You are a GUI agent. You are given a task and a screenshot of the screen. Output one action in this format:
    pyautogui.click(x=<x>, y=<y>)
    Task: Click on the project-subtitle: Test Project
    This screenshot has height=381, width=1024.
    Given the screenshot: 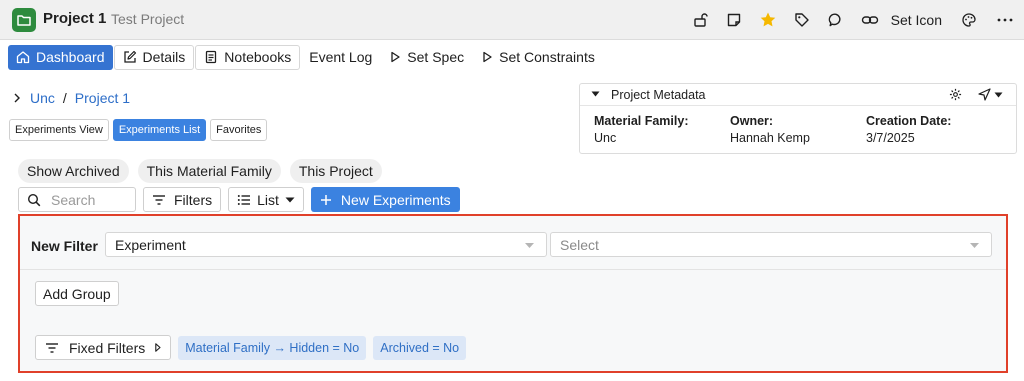 What is the action you would take?
    pyautogui.click(x=148, y=19)
    